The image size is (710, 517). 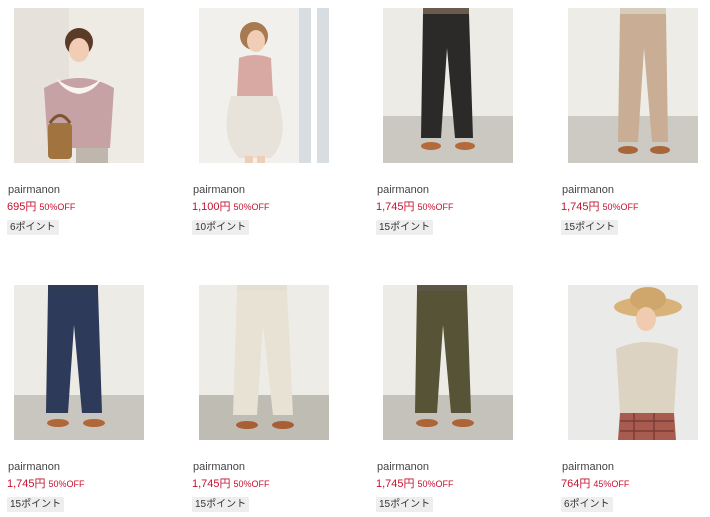 I want to click on price: 1,100円, so click(x=211, y=207).